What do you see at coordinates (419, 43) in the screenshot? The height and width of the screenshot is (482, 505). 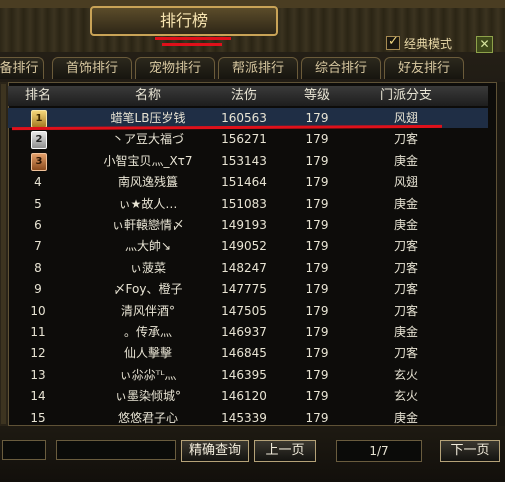 I see `classic-mode-toggle: ✓ 经典模式` at bounding box center [419, 43].